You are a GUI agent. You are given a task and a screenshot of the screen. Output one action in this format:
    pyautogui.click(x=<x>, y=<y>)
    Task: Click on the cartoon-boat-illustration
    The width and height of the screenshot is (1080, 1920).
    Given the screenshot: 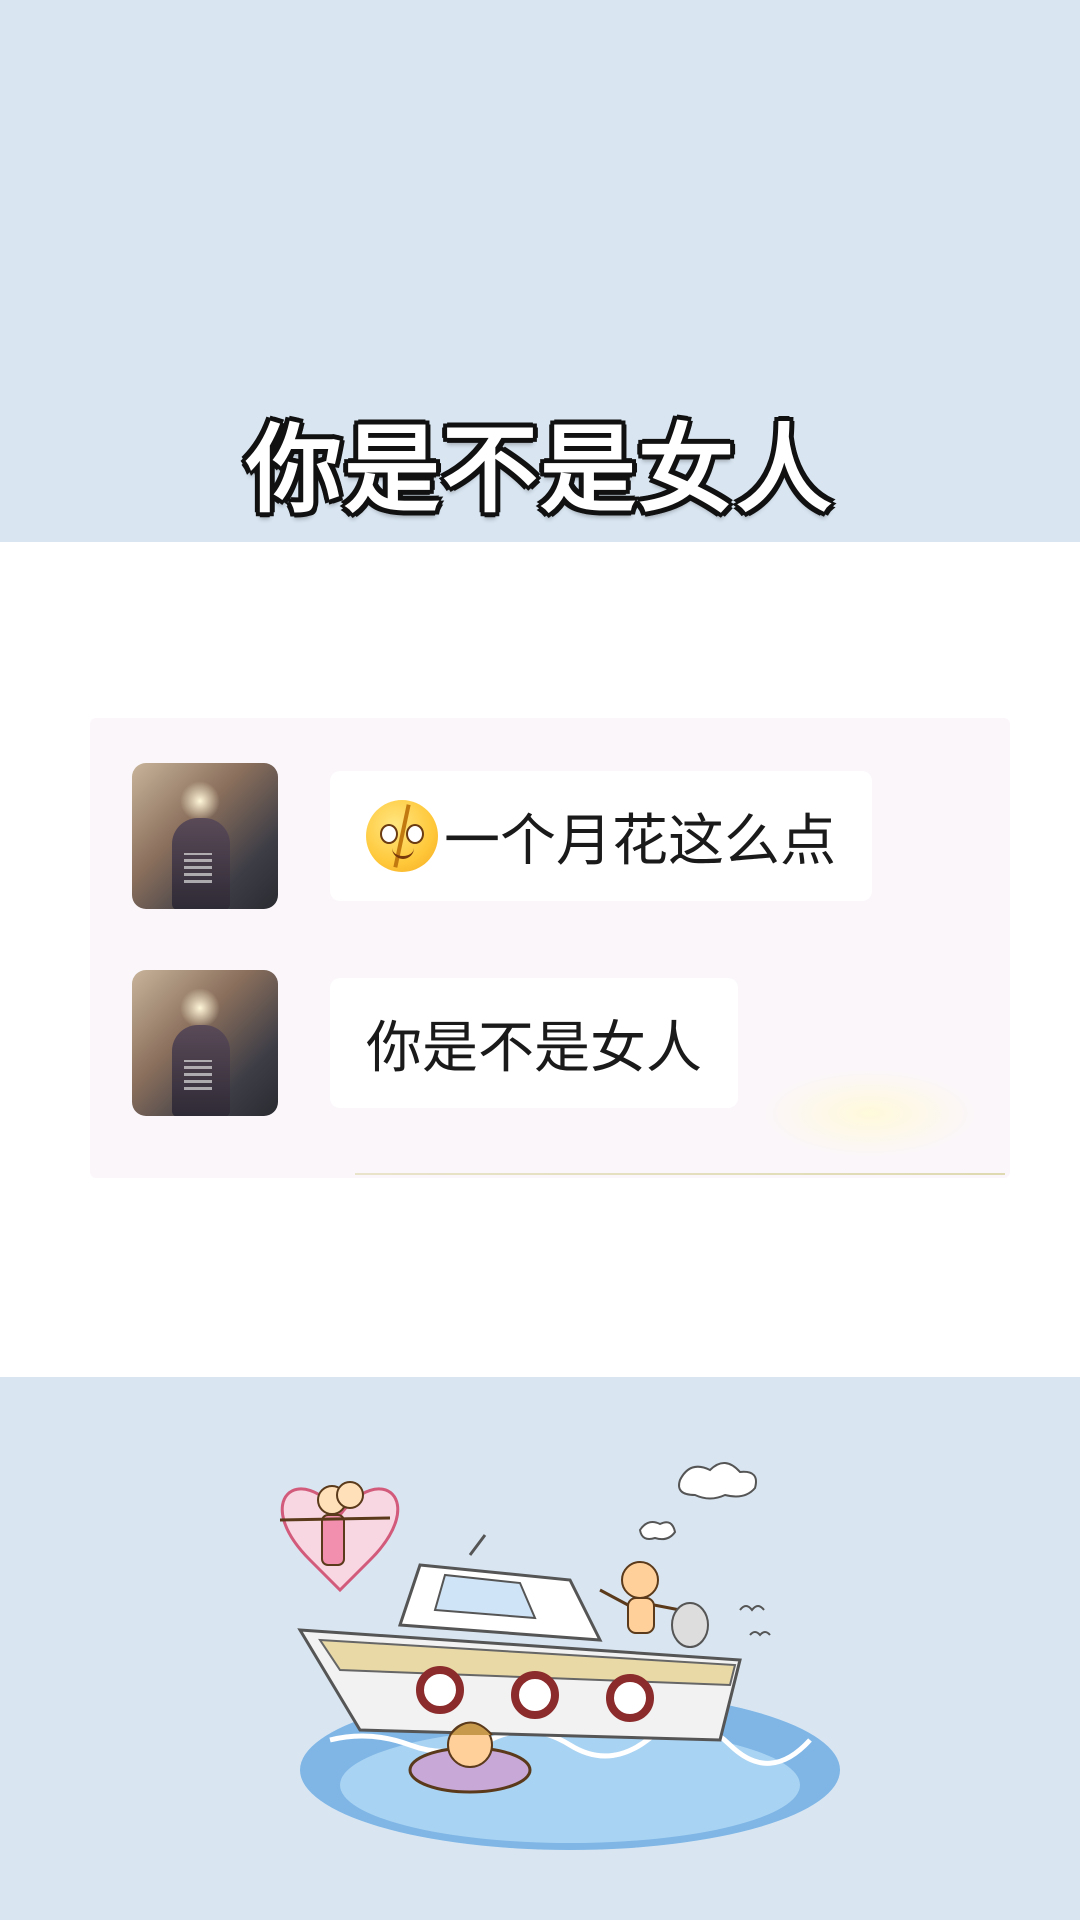 What is the action you would take?
    pyautogui.click(x=559, y=1656)
    